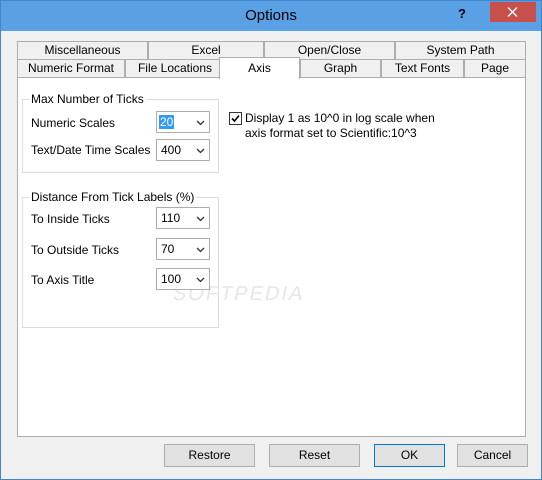  Describe the element at coordinates (183, 249) in the screenshot. I see `outside-ticks-combo: 70` at that location.